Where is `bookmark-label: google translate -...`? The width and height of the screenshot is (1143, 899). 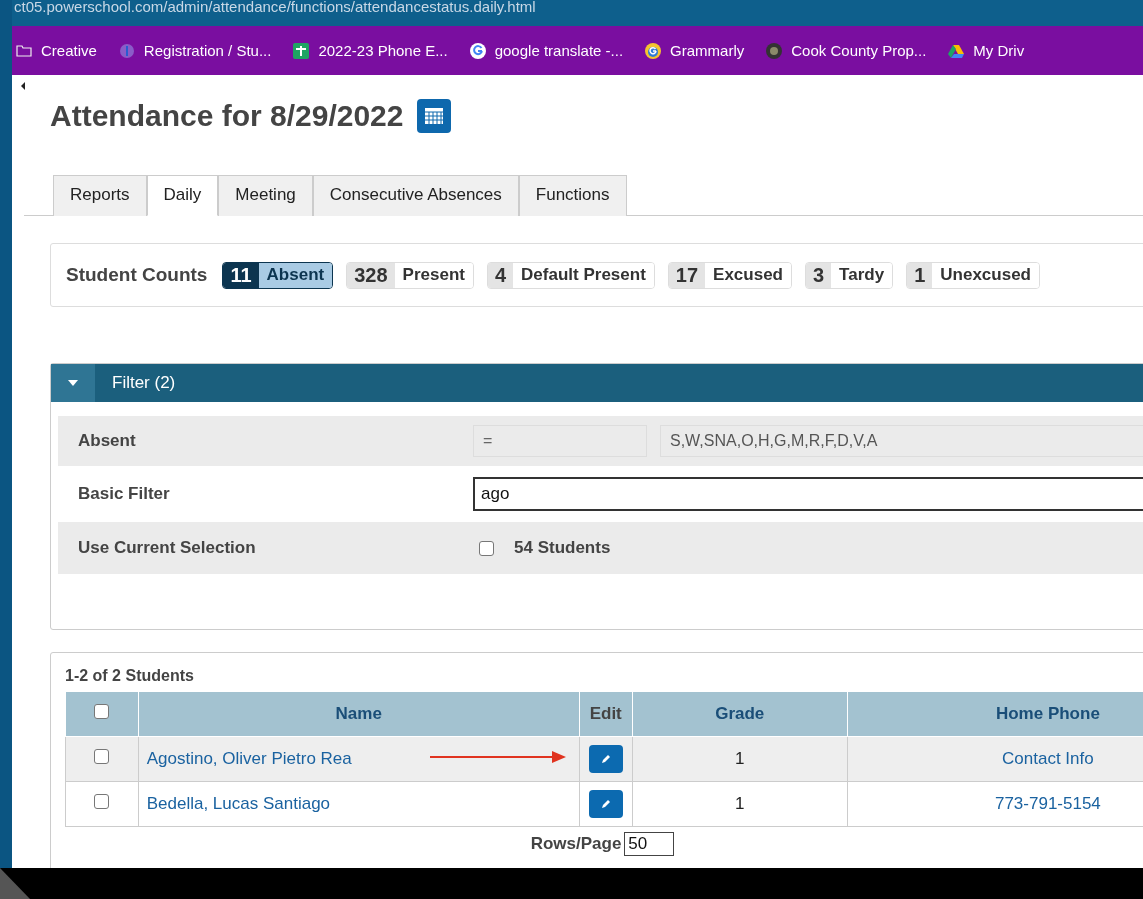 bookmark-label: google translate -... is located at coordinates (559, 50).